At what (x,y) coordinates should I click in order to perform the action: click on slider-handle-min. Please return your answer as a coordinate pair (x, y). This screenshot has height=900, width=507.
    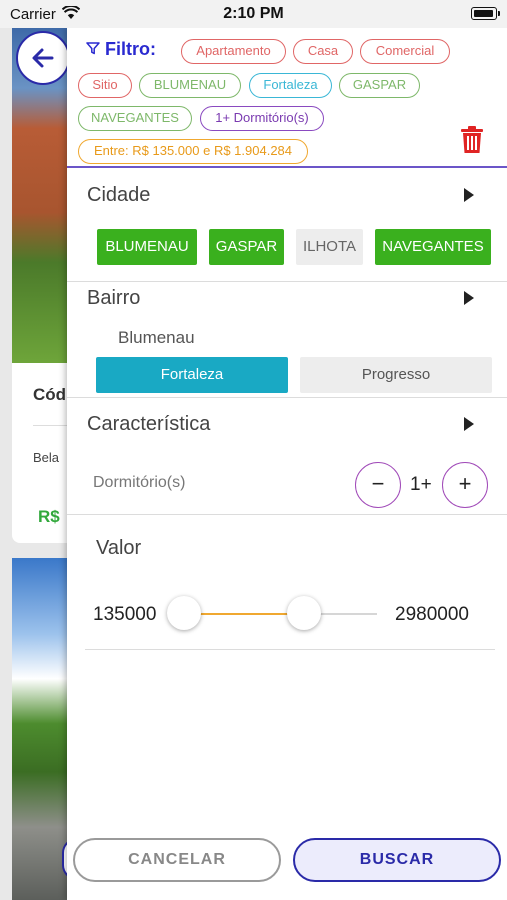
    Looking at the image, I should click on (184, 613).